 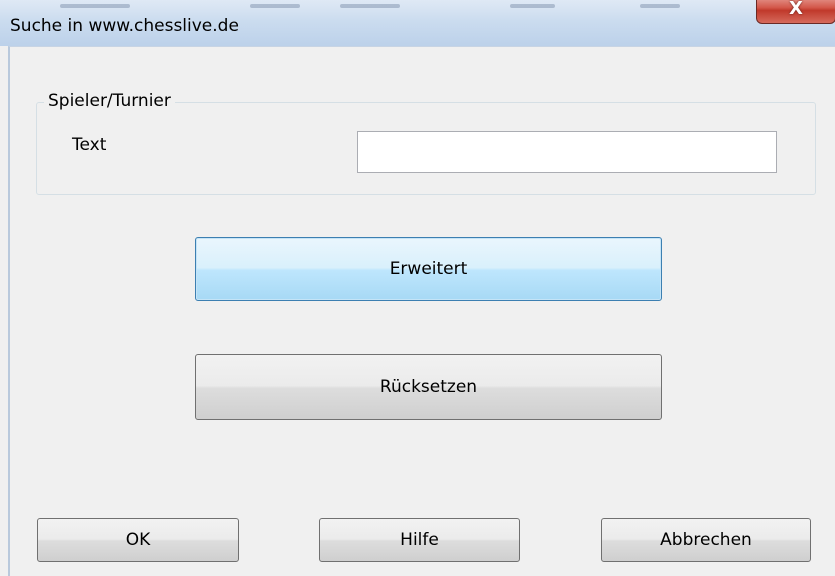 What do you see at coordinates (124, 26) in the screenshot?
I see `window-title: Suche in www.chesslive.de` at bounding box center [124, 26].